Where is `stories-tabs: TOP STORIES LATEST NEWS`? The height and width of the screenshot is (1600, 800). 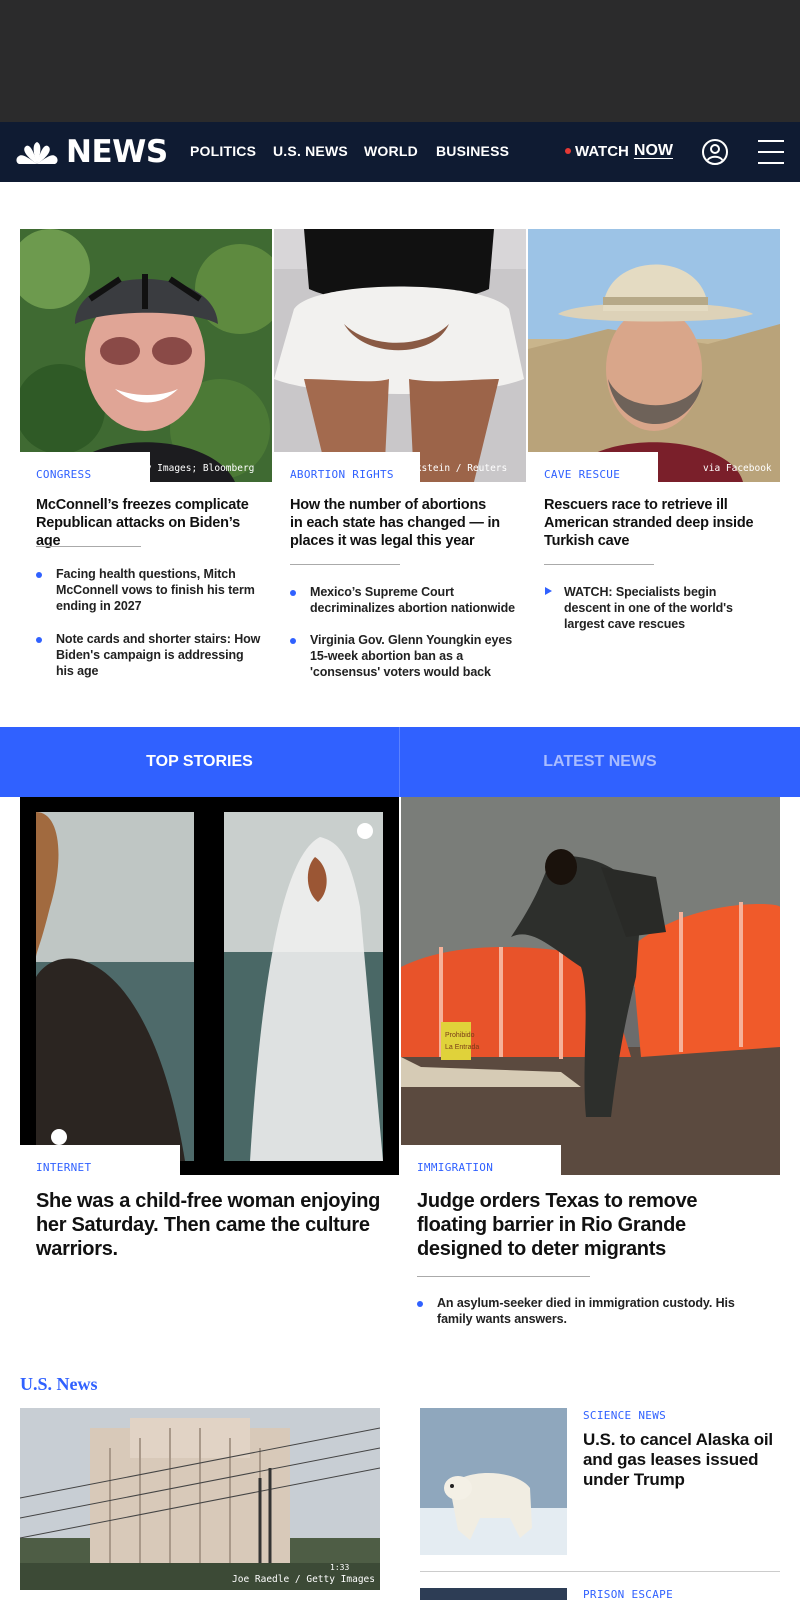 stories-tabs: TOP STORIES LATEST NEWS is located at coordinates (400, 762).